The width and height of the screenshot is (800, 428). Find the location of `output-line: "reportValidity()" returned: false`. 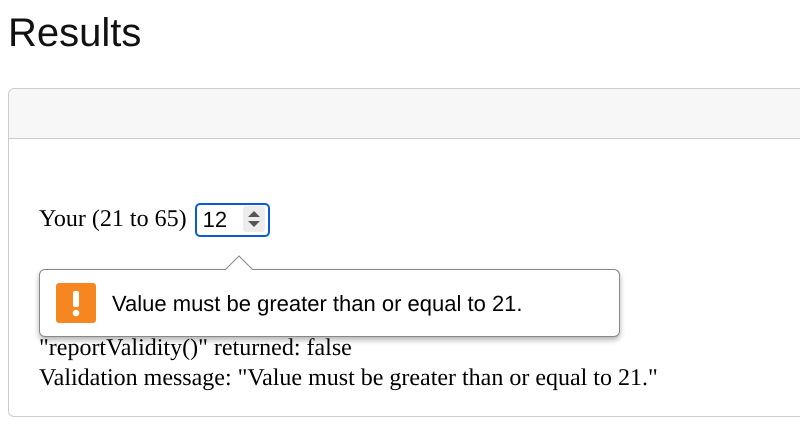

output-line: "reportValidity()" returned: false is located at coordinates (195, 348).